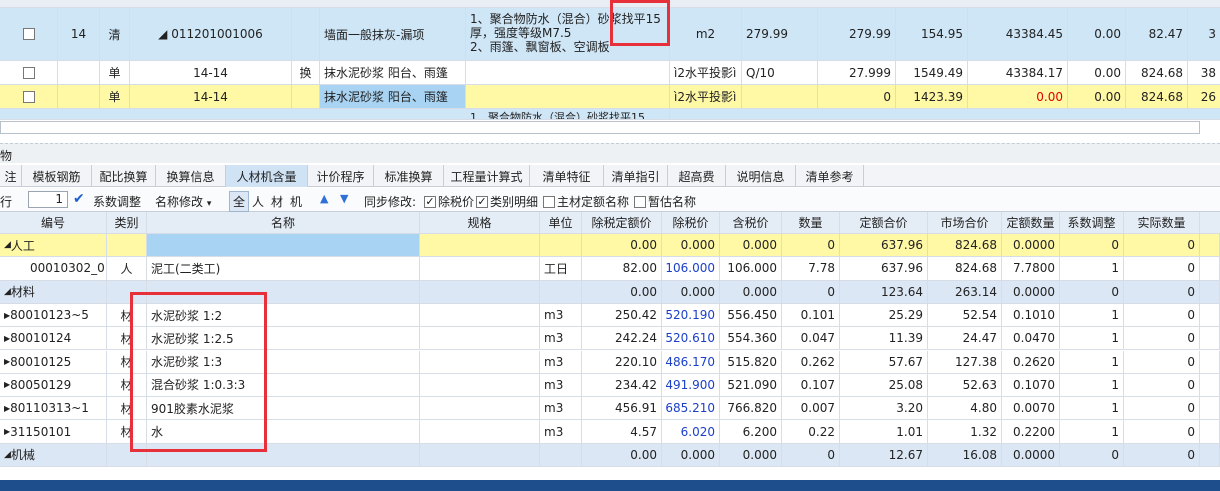 Image resolution: width=1220 pixels, height=491 pixels. I want to click on item-name: 泥工(二类工), so click(283, 268).